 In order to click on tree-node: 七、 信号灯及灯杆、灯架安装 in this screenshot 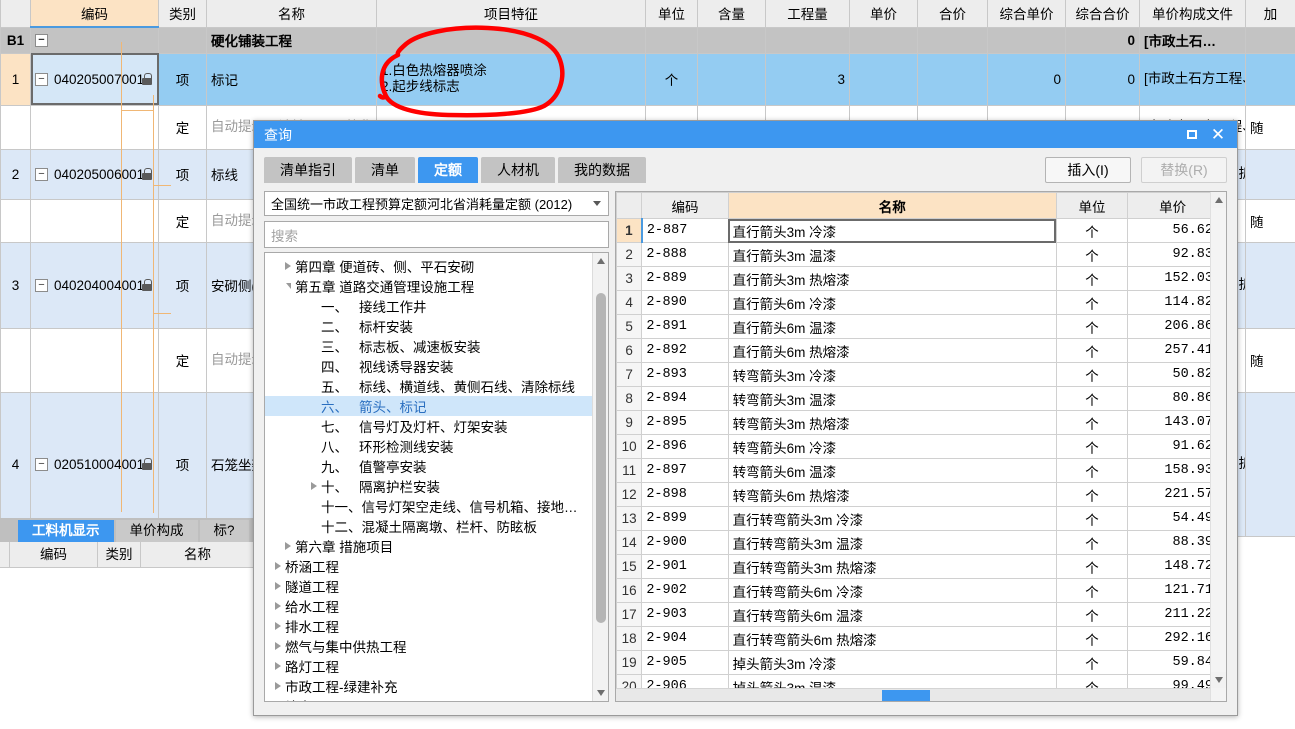, I will do `click(428, 426)`.